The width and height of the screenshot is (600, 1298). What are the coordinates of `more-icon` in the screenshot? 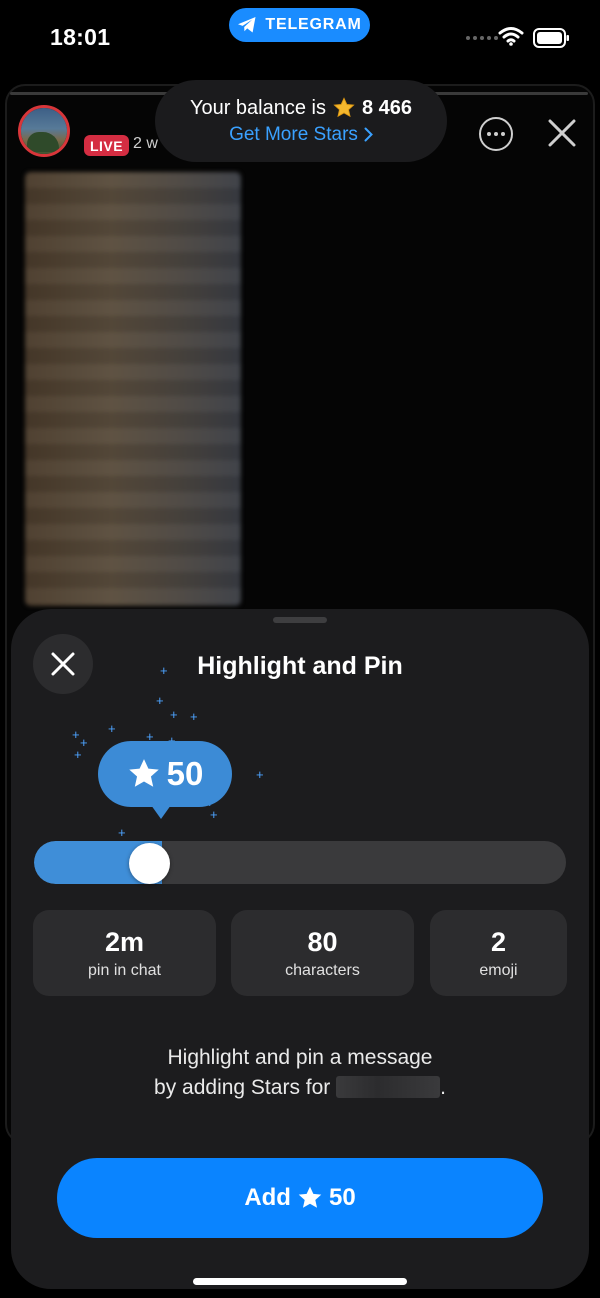 It's located at (496, 134).